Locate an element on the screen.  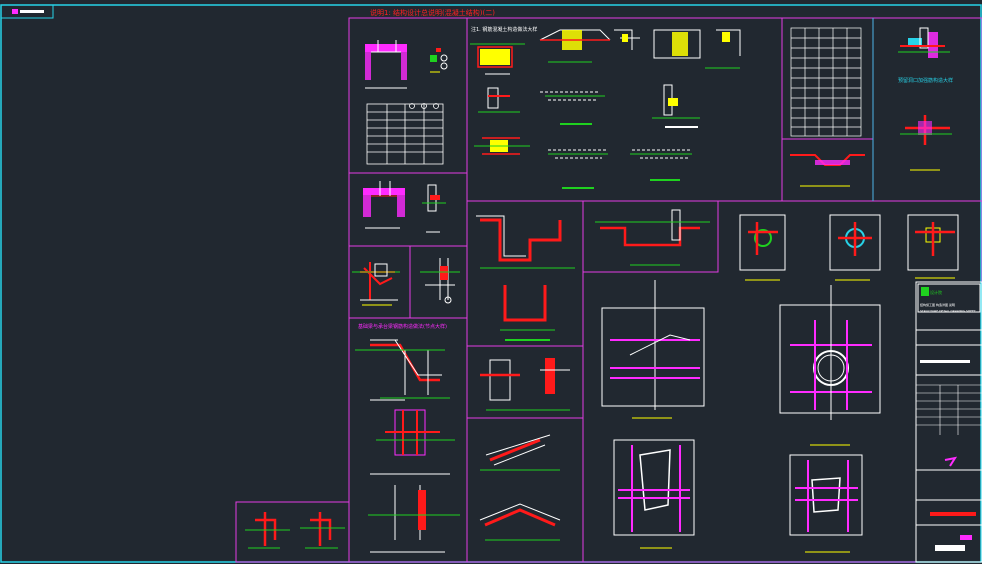
panel-e-details-row3 is located at coordinates (583, 163).